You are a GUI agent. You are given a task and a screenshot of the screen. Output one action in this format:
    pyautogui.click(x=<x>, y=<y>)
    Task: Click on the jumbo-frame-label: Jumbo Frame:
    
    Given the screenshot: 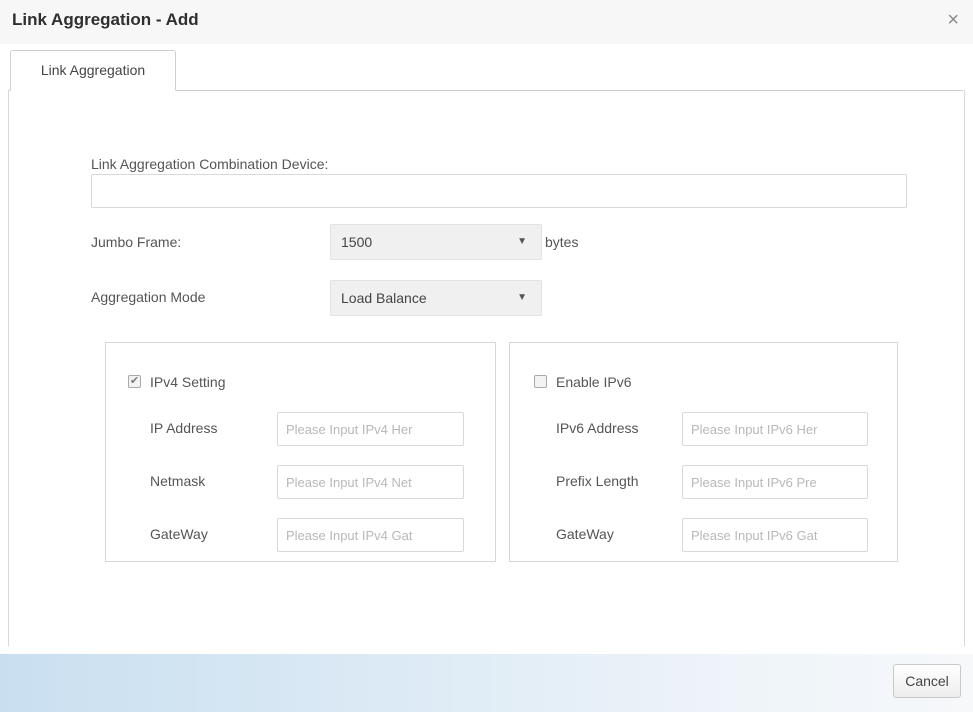 What is the action you would take?
    pyautogui.click(x=136, y=242)
    